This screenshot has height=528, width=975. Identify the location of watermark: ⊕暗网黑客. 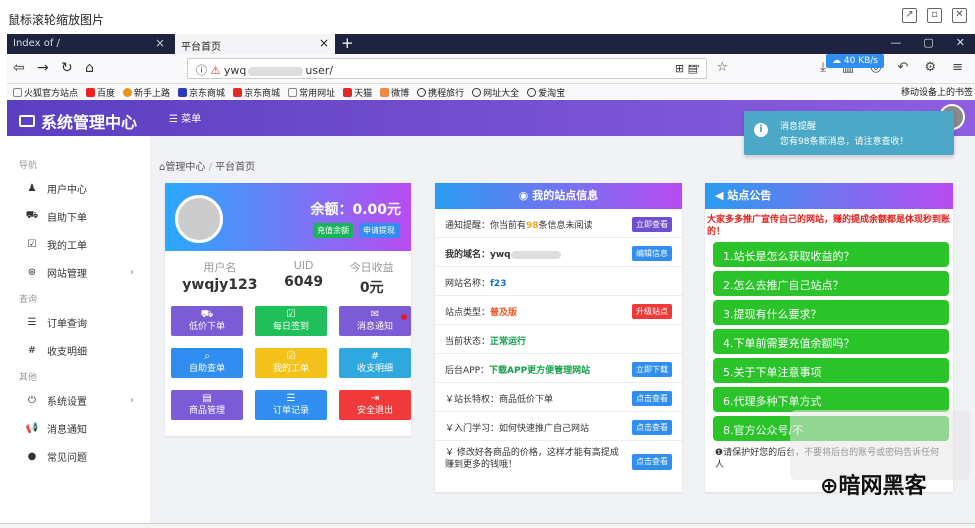
(873, 486).